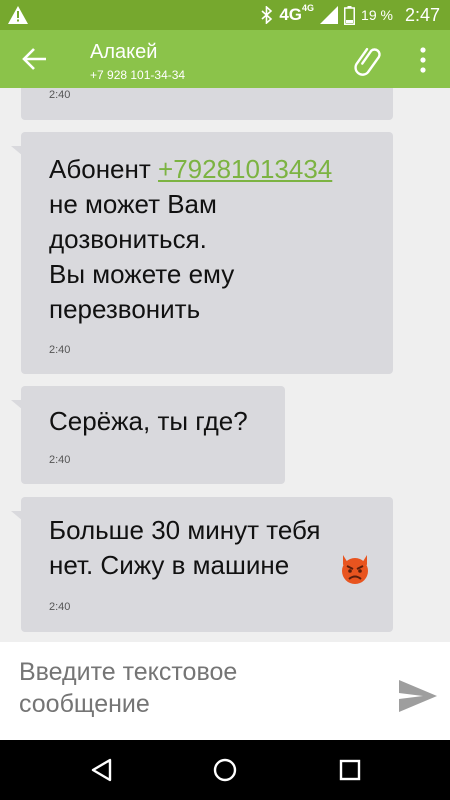 The width and height of the screenshot is (450, 800). Describe the element at coordinates (355, 569) in the screenshot. I see `angry-devil-emoji` at that location.